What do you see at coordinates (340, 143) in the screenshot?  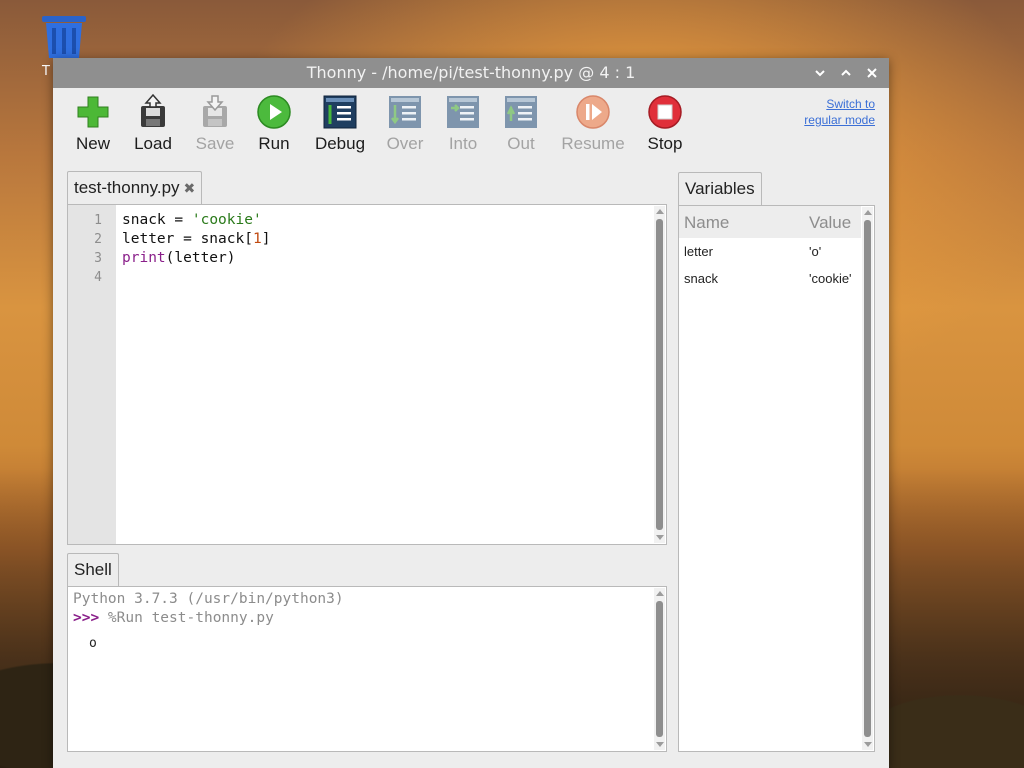 I see `debug-label: Debug` at bounding box center [340, 143].